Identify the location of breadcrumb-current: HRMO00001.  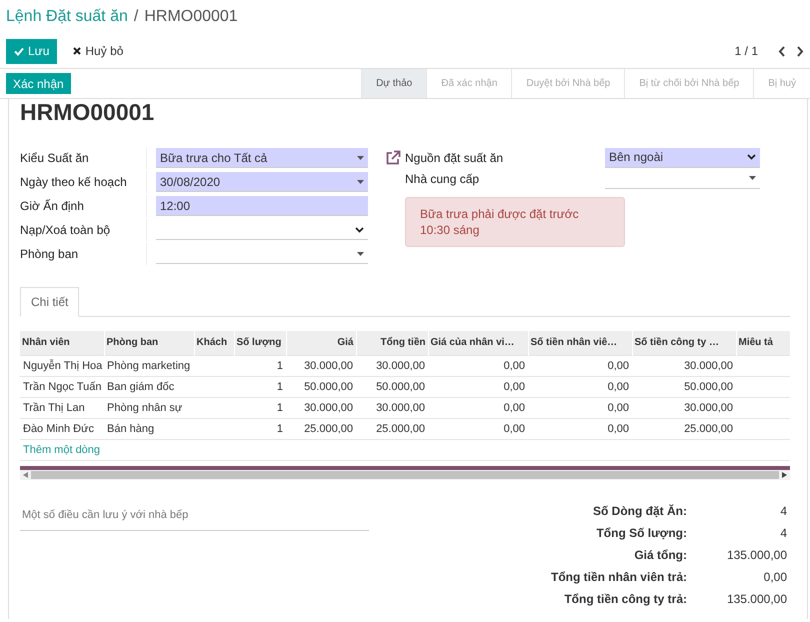
(191, 17).